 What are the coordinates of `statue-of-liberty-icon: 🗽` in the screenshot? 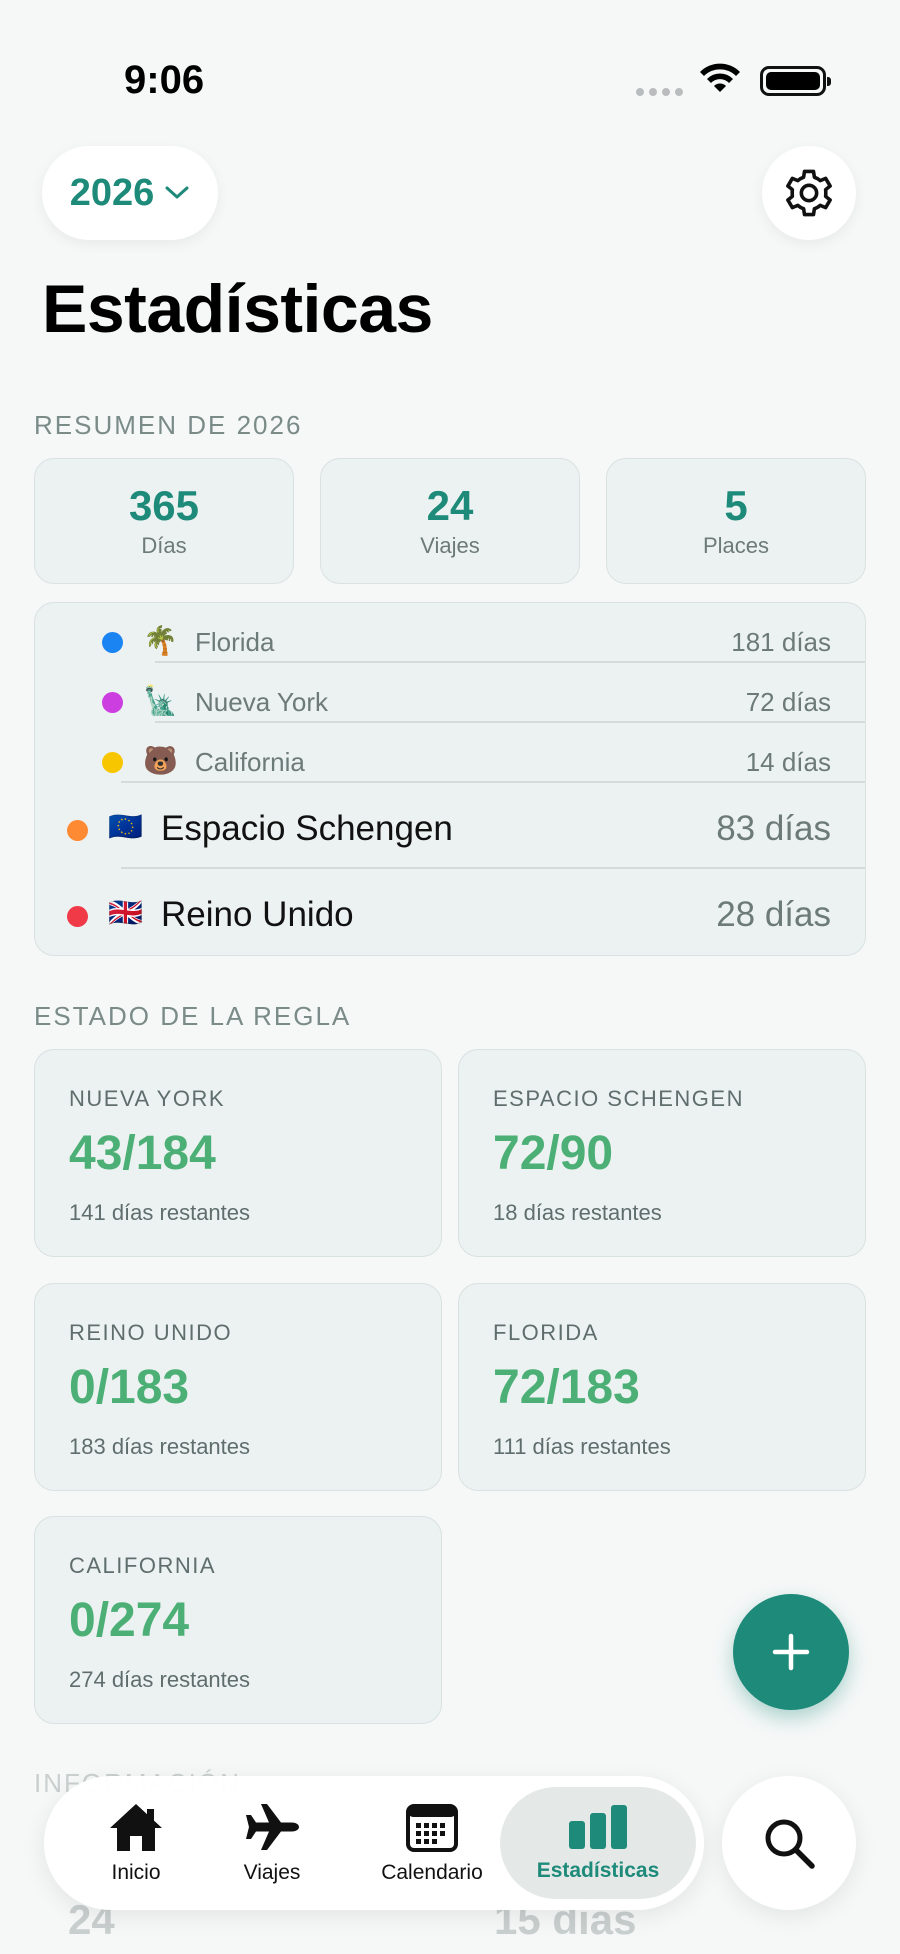 It's located at (160, 700).